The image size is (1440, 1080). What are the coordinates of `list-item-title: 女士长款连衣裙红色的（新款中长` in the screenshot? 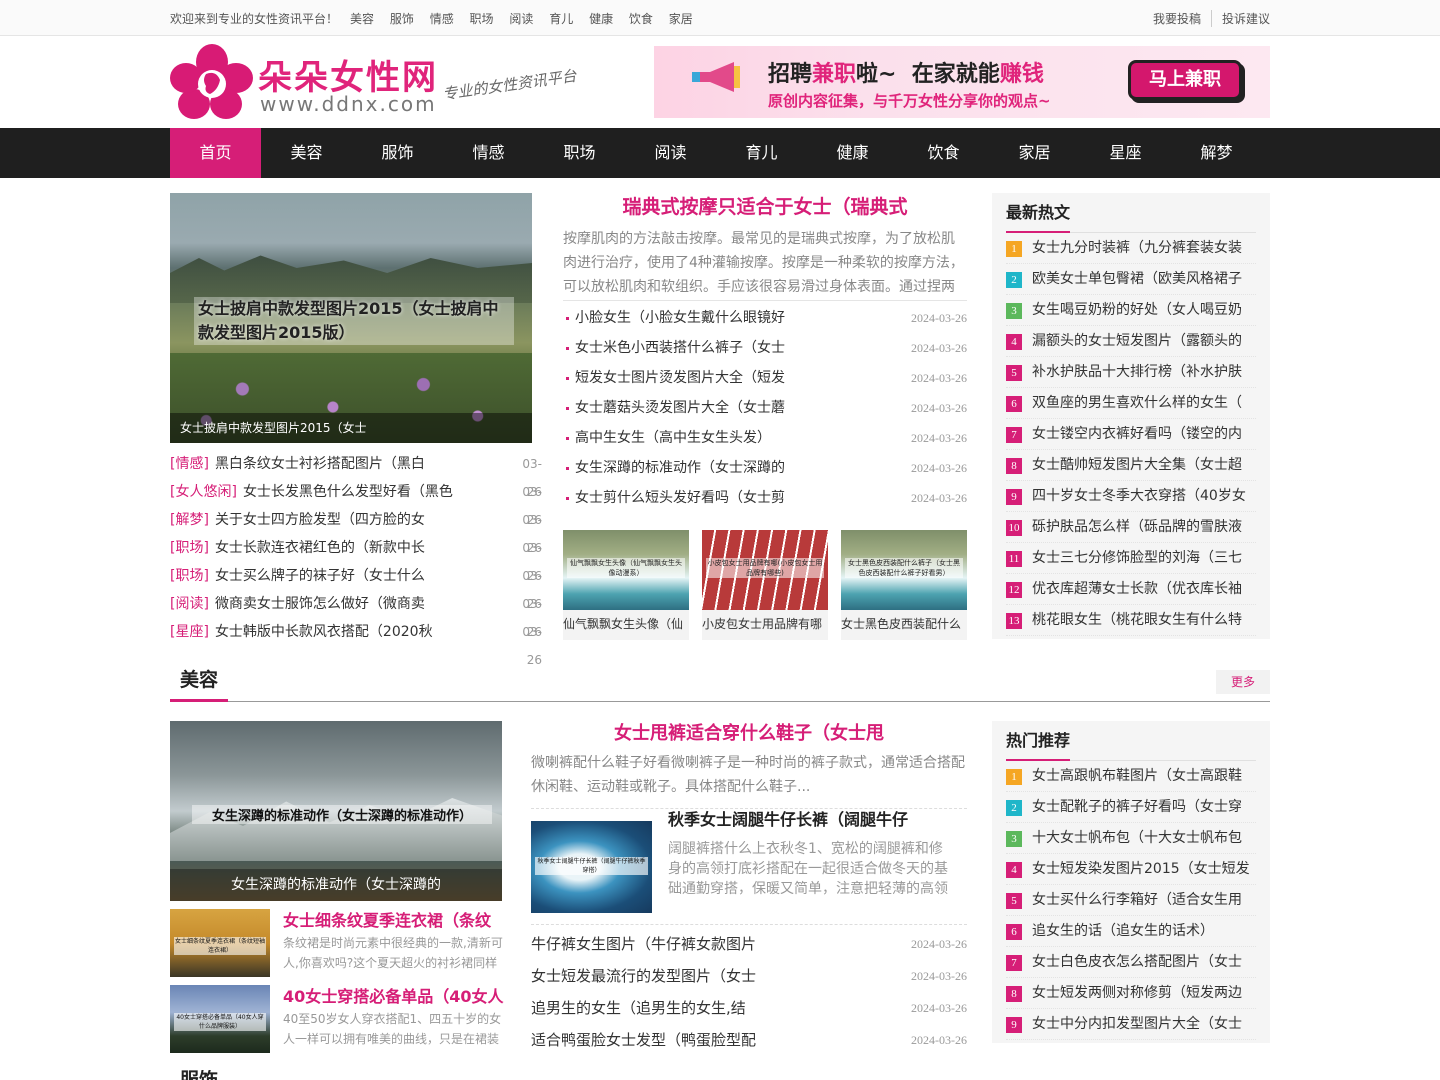 It's located at (362, 548).